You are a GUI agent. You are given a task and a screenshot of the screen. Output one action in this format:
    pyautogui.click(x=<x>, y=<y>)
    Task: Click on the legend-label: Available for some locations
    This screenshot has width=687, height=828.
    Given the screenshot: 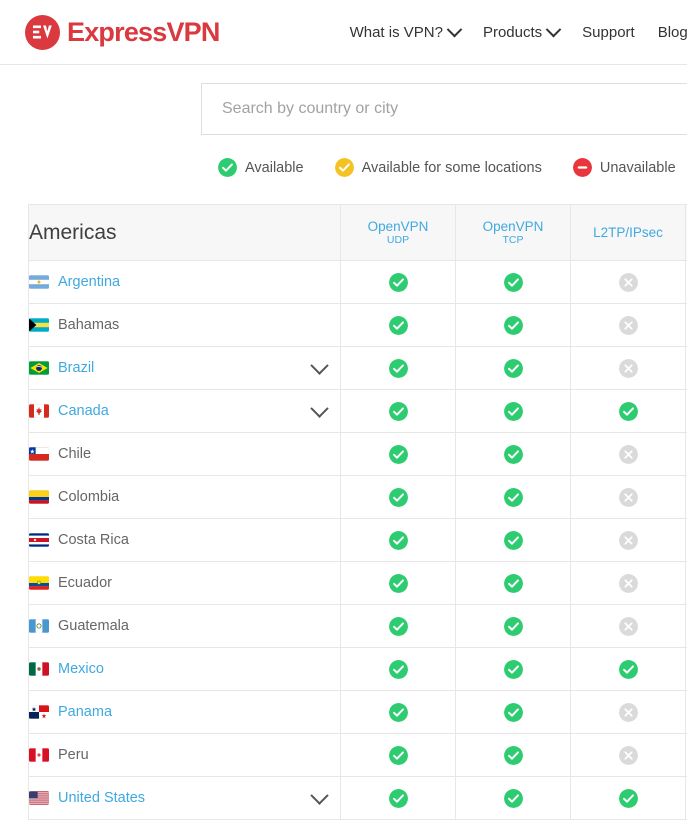 What is the action you would take?
    pyautogui.click(x=451, y=167)
    